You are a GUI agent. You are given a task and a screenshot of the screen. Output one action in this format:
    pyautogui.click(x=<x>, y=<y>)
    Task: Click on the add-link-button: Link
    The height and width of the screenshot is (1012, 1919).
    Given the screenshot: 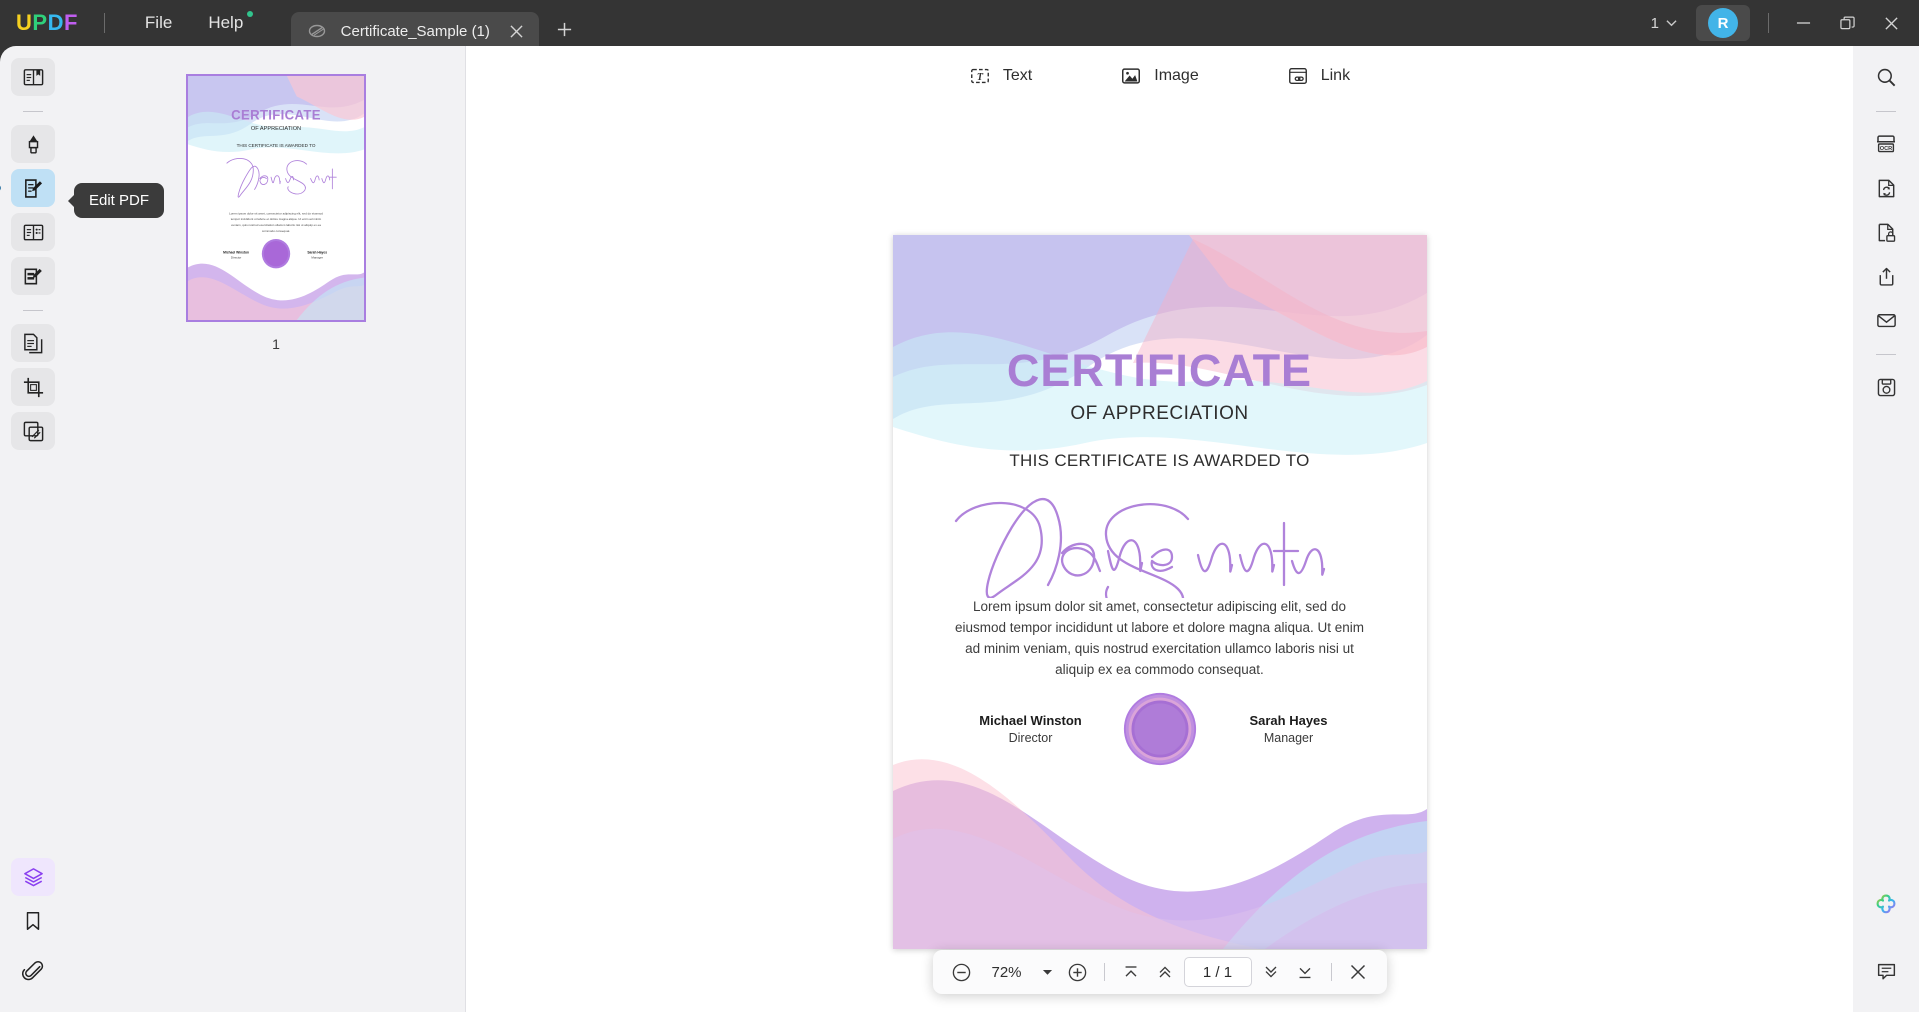 What is the action you would take?
    pyautogui.click(x=1318, y=76)
    